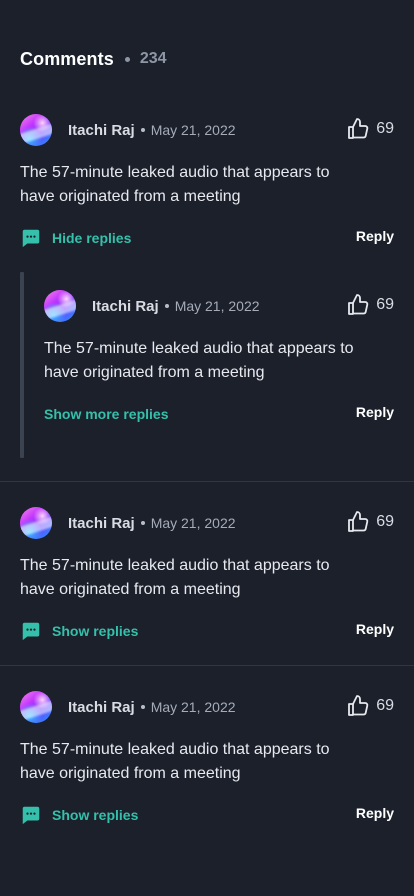  I want to click on comments-header: Comments 234, so click(93, 59).